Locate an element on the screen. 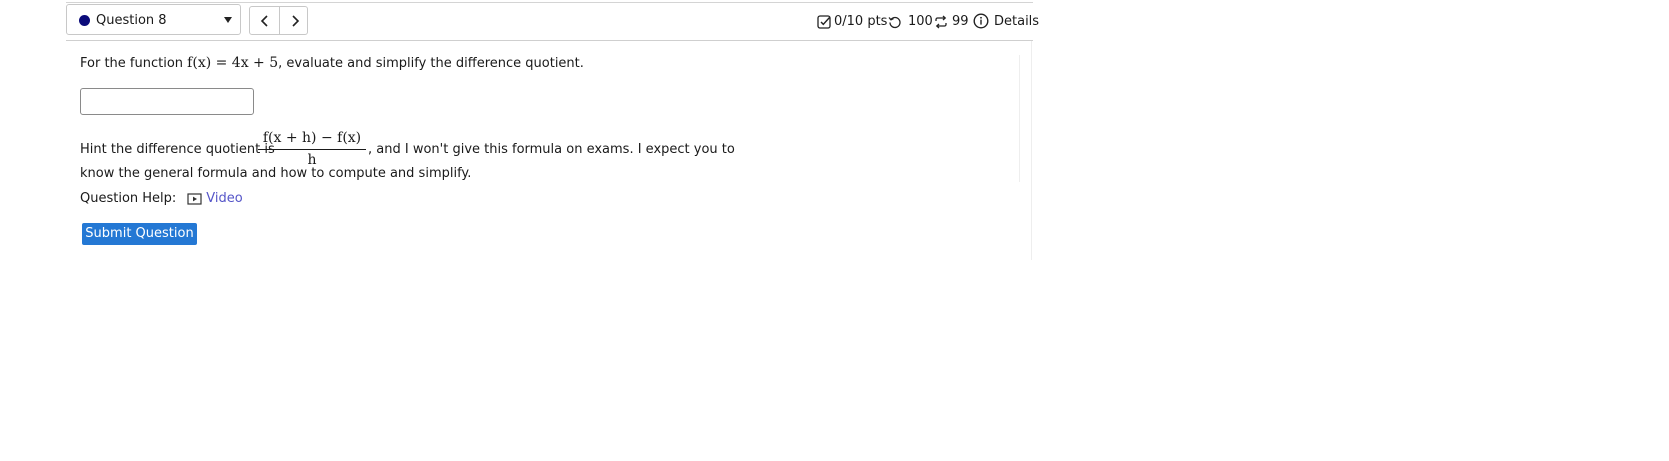  points-status: 0/10 pts is located at coordinates (852, 21).